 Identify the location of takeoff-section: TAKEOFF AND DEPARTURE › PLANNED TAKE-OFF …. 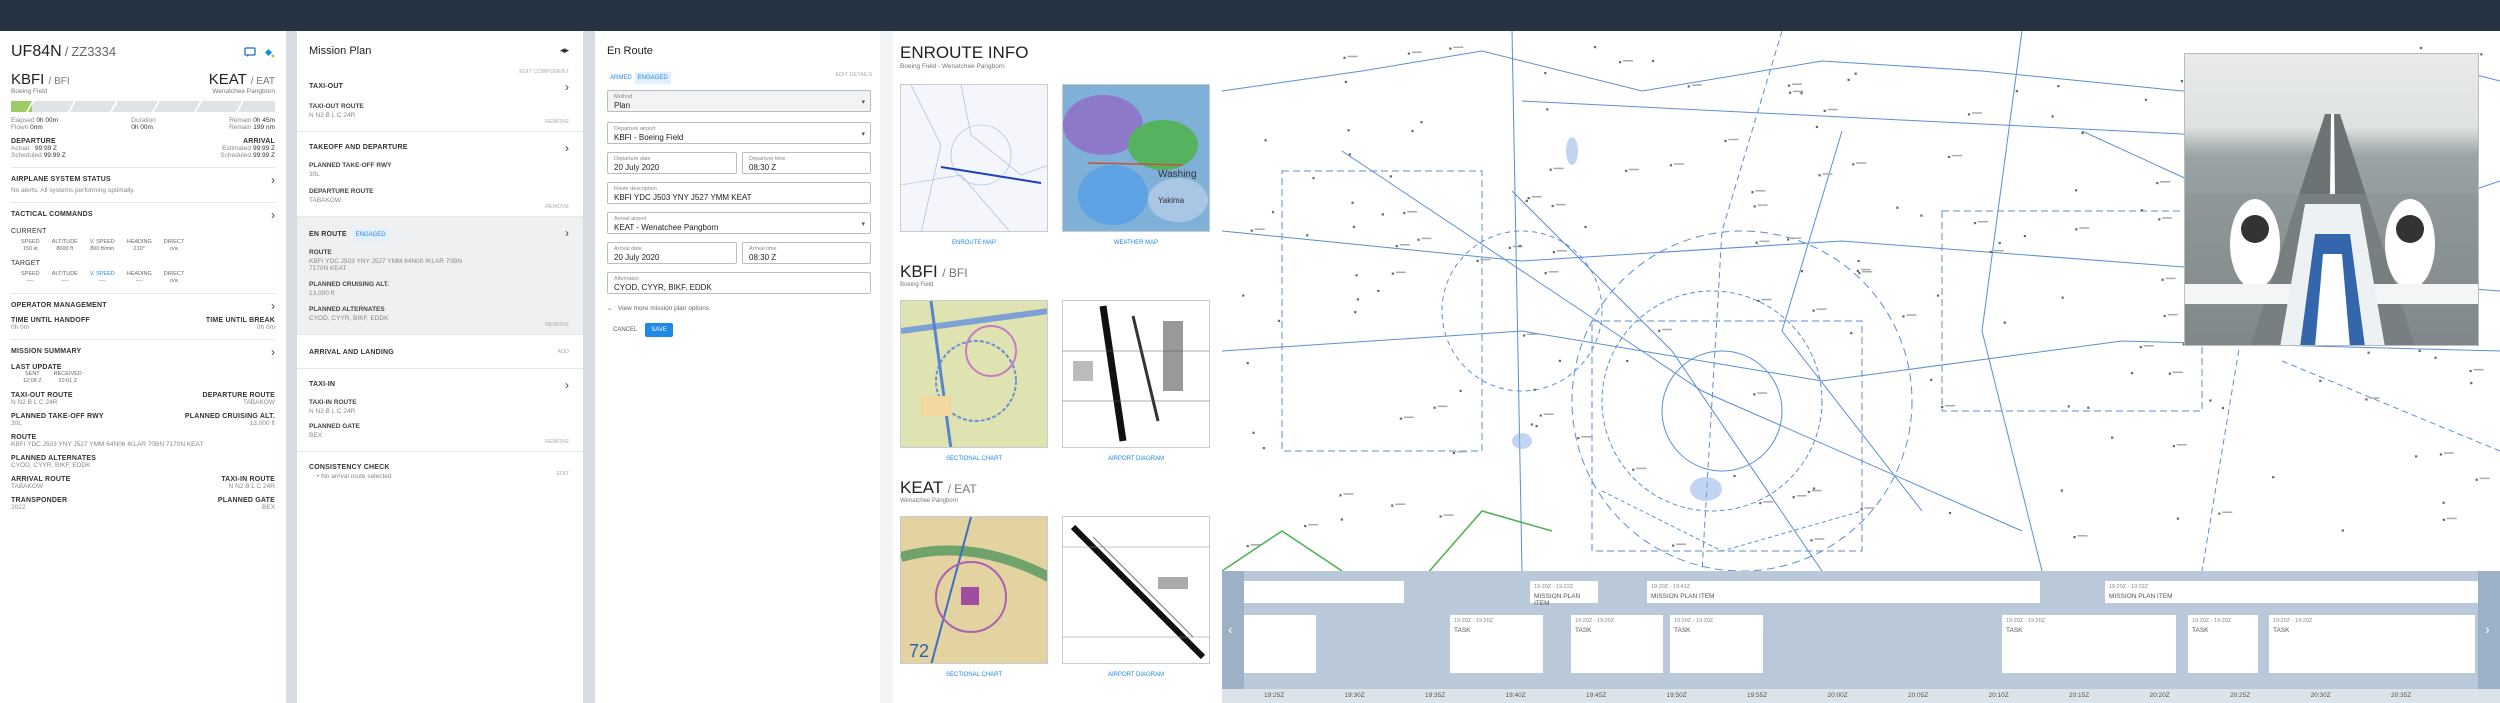
(440, 174).